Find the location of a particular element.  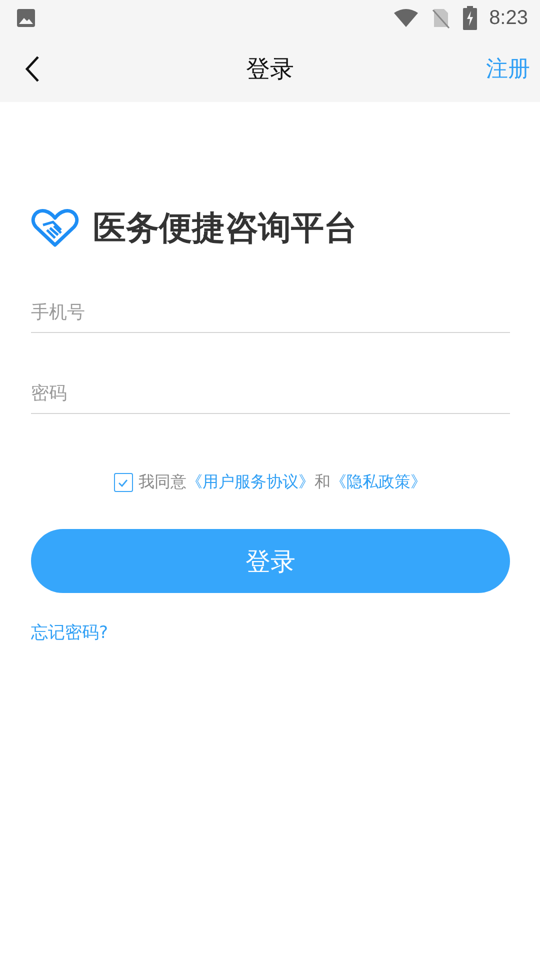

agreement-text: 我同意《用户服务协议》和《隐私政策》 is located at coordinates (282, 482).